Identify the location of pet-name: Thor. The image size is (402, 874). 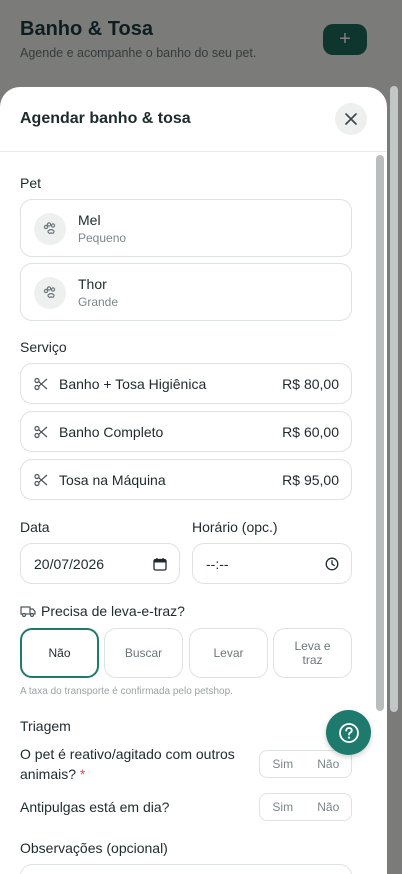
(92, 284).